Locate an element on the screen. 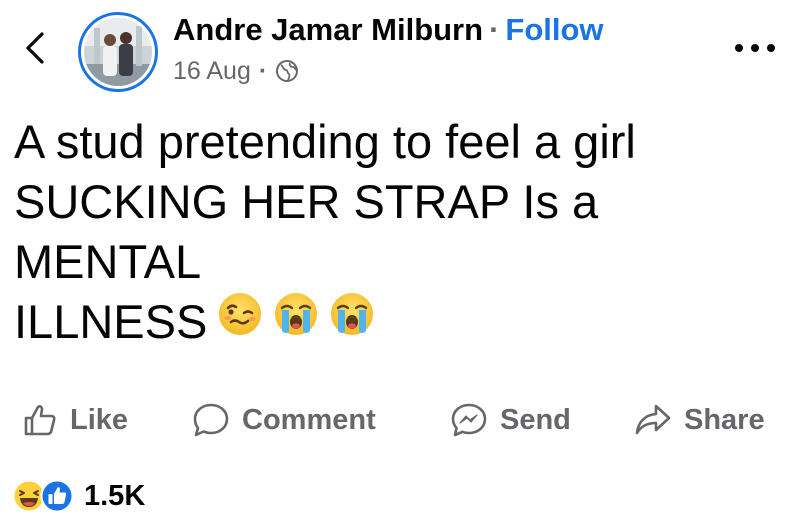 Image resolution: width=800 pixels, height=529 pixels. comment-button: Comment is located at coordinates (284, 420).